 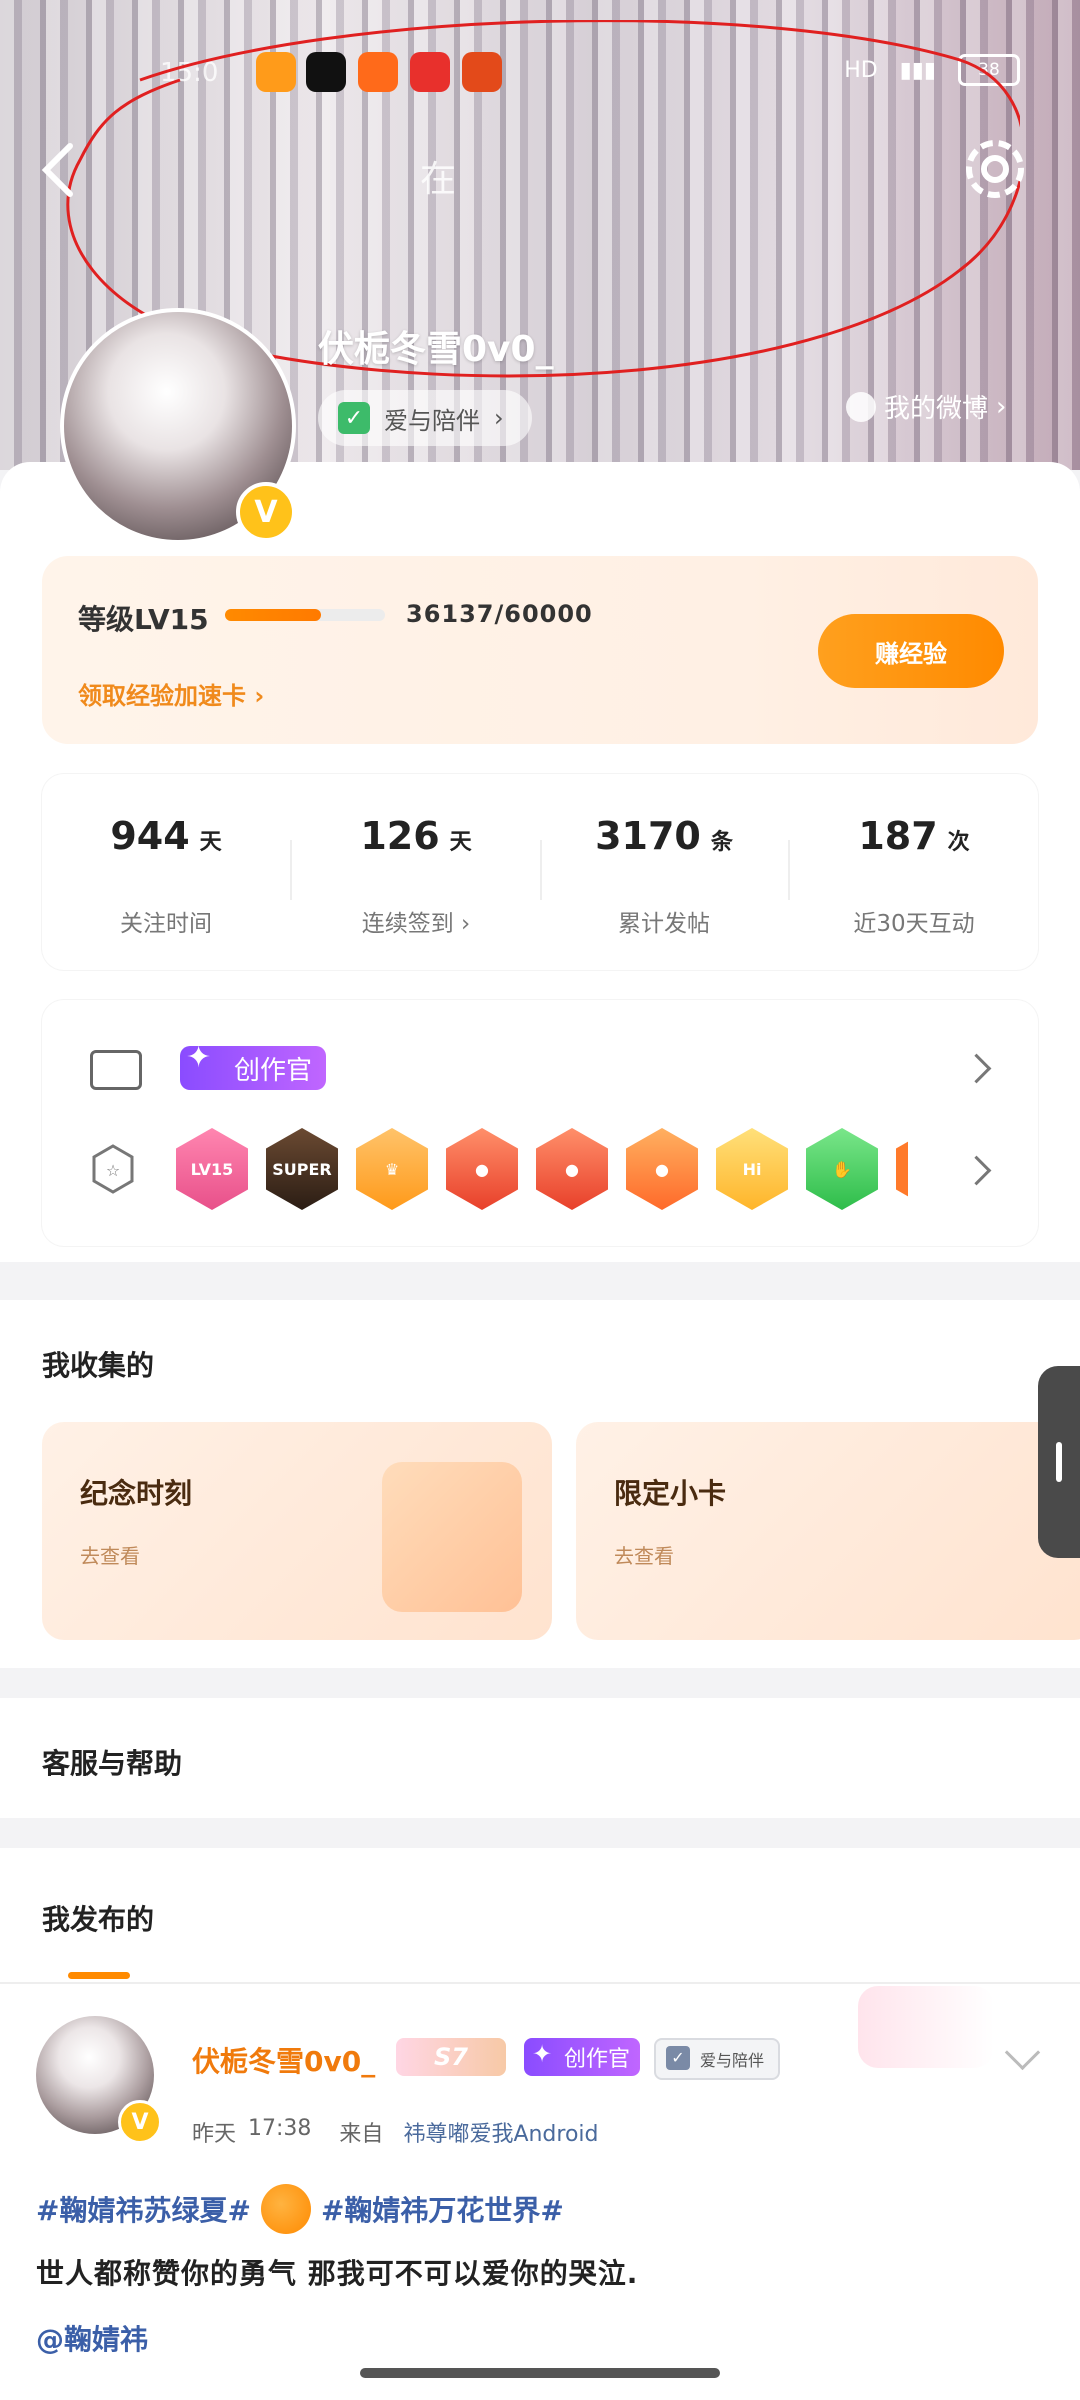 I want to click on medal-crown: ♛, so click(x=392, y=1169).